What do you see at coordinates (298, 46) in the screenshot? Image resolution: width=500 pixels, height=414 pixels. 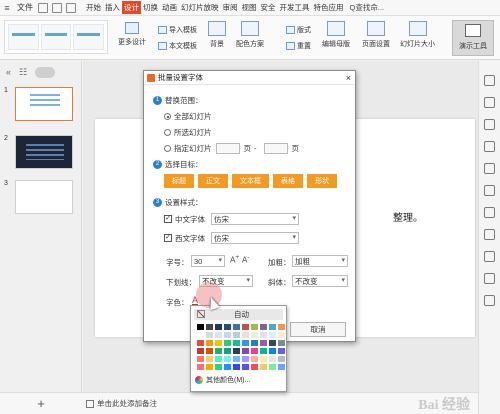 I see `reset-button: 重置` at bounding box center [298, 46].